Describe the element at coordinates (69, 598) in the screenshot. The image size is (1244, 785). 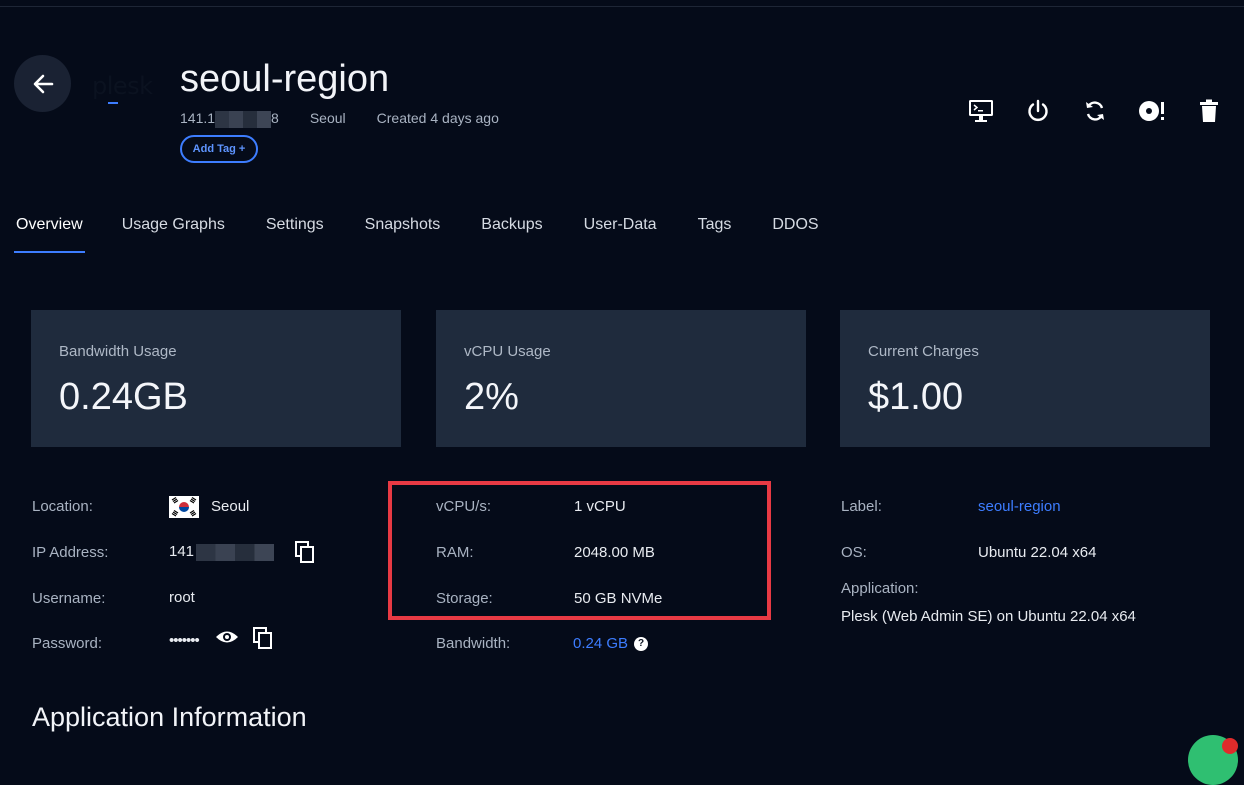
I see `username-label: Username:` at that location.